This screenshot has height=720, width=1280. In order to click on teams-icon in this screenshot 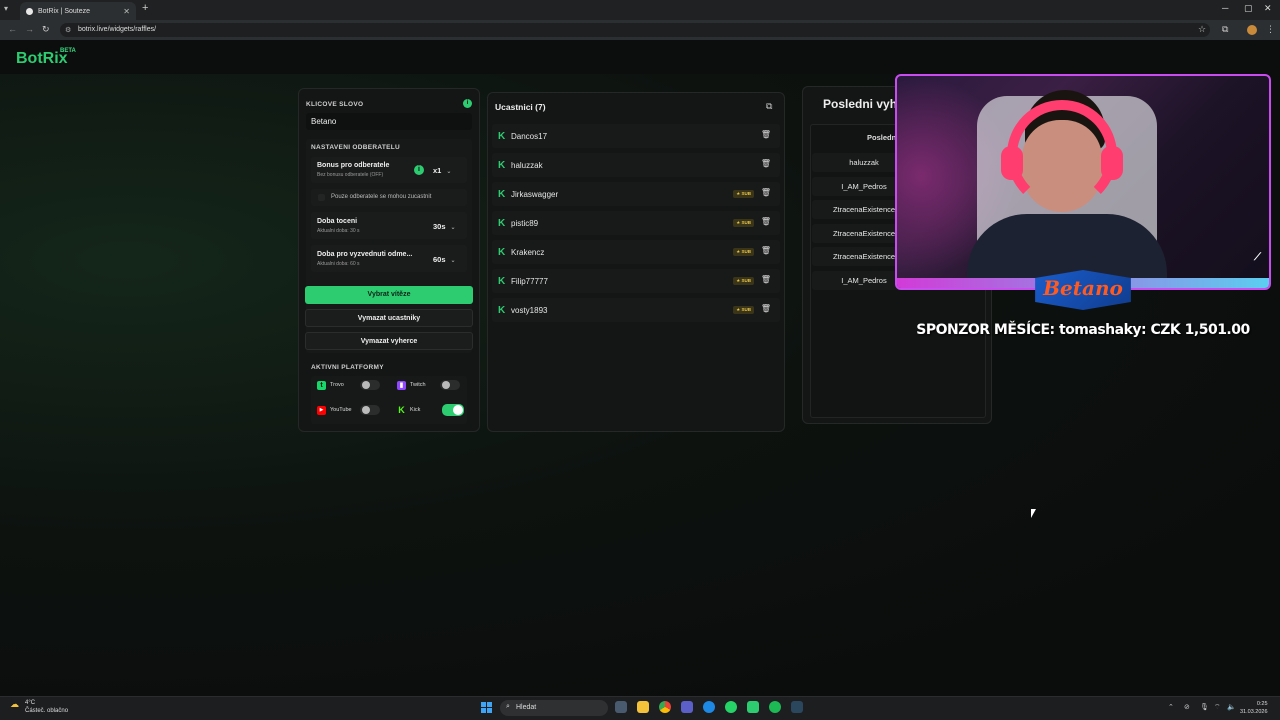, I will do `click(687, 707)`.